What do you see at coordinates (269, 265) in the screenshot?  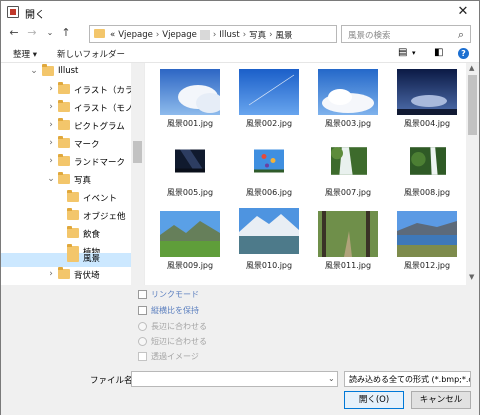 I see `file-name: 風景010.jpg` at bounding box center [269, 265].